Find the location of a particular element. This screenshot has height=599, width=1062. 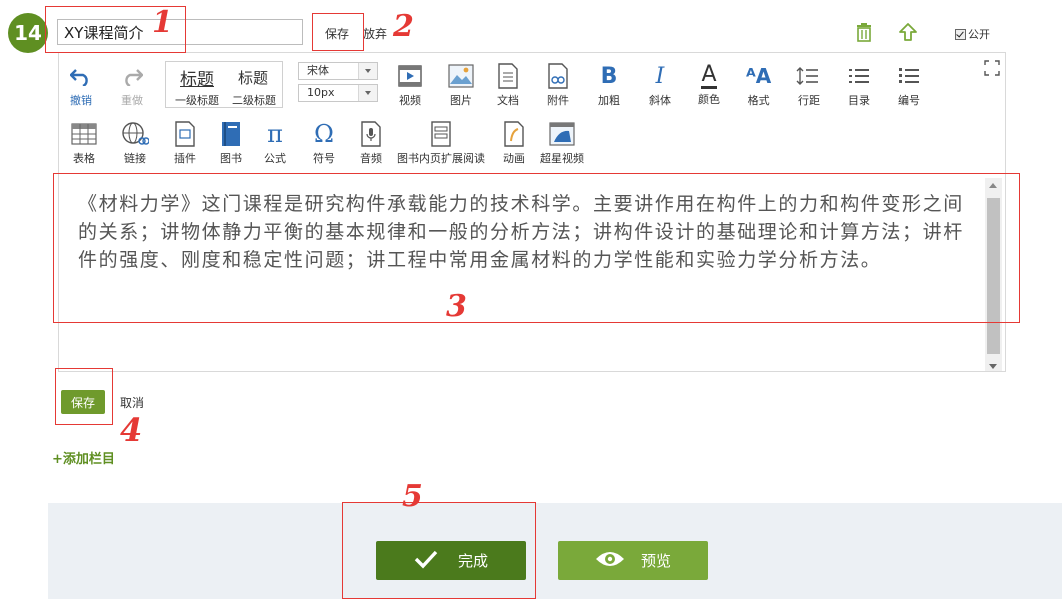

book-icon is located at coordinates (231, 134).